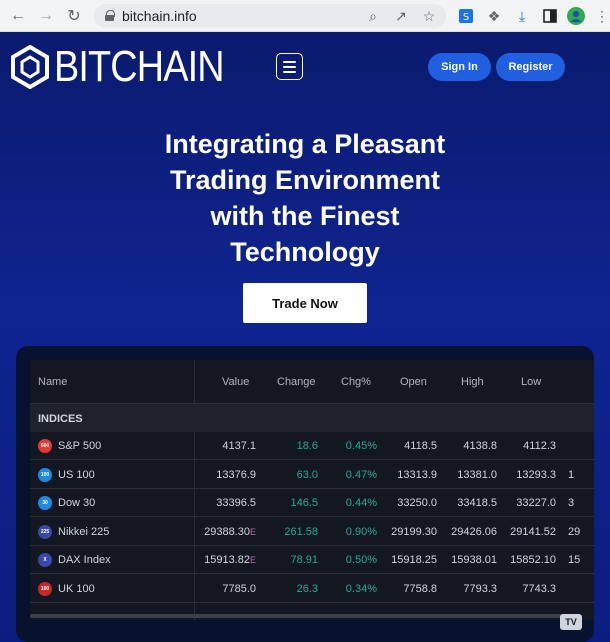 This screenshot has height=642, width=610. I want to click on cell-change-text: 261.58, so click(301, 531).